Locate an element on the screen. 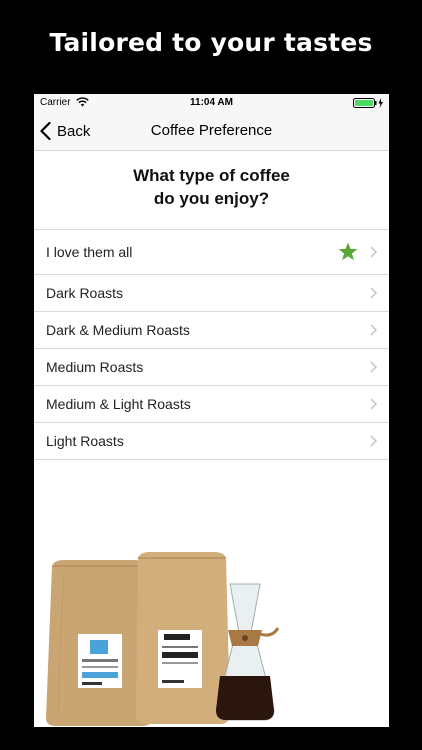  navigation-bar: Back Coffee Preference is located at coordinates (211, 131).